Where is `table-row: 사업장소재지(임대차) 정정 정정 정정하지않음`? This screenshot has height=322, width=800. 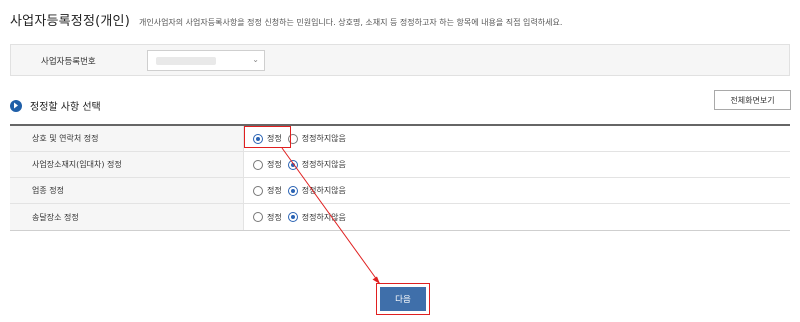
table-row: 사업장소재지(임대차) 정정 정정 정정하지않음 is located at coordinates (400, 165).